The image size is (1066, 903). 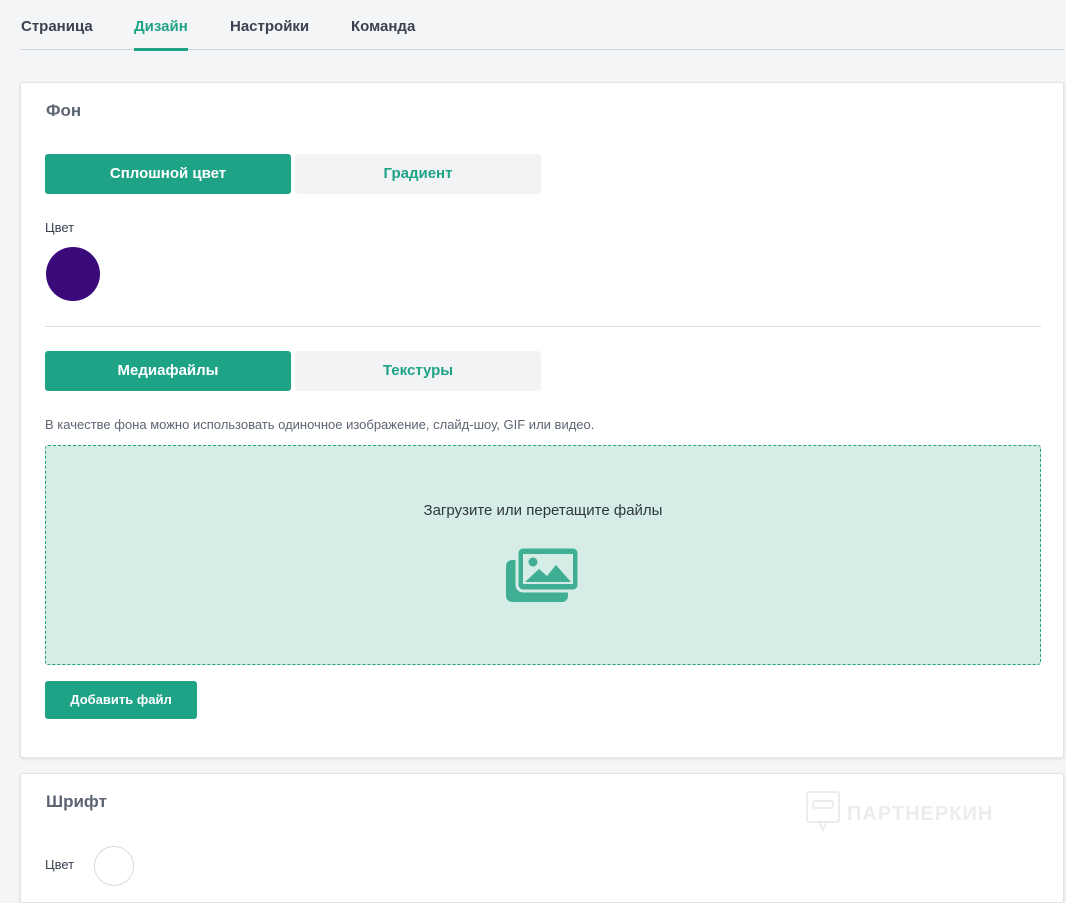 What do you see at coordinates (418, 174) in the screenshot?
I see `gradient-button: Градиент` at bounding box center [418, 174].